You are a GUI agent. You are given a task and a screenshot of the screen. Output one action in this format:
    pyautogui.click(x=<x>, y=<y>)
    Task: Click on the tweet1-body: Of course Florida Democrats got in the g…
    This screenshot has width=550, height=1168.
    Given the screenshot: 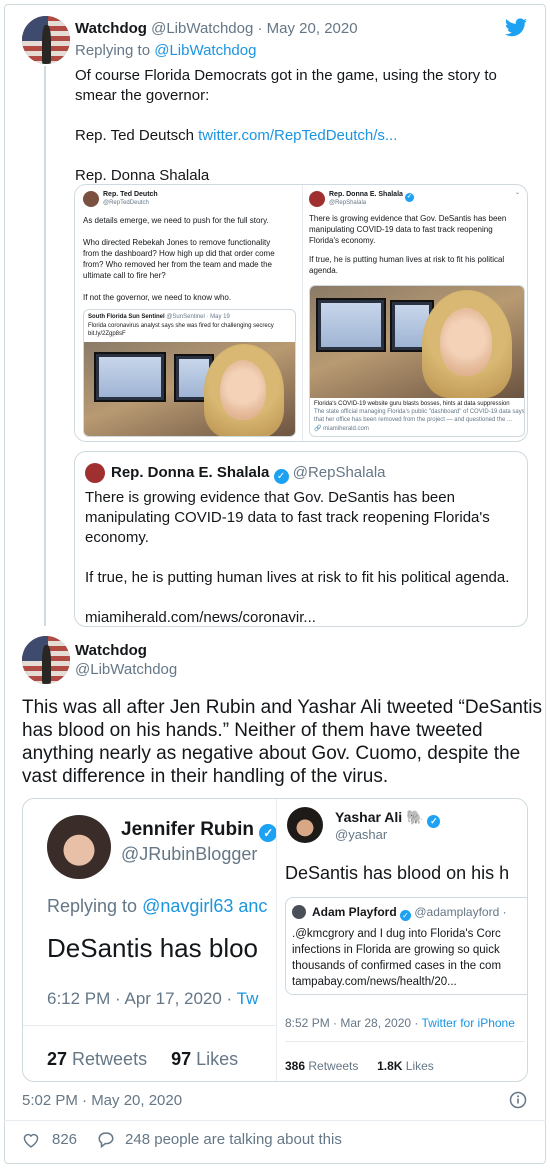 What is the action you would take?
    pyautogui.click(x=286, y=126)
    